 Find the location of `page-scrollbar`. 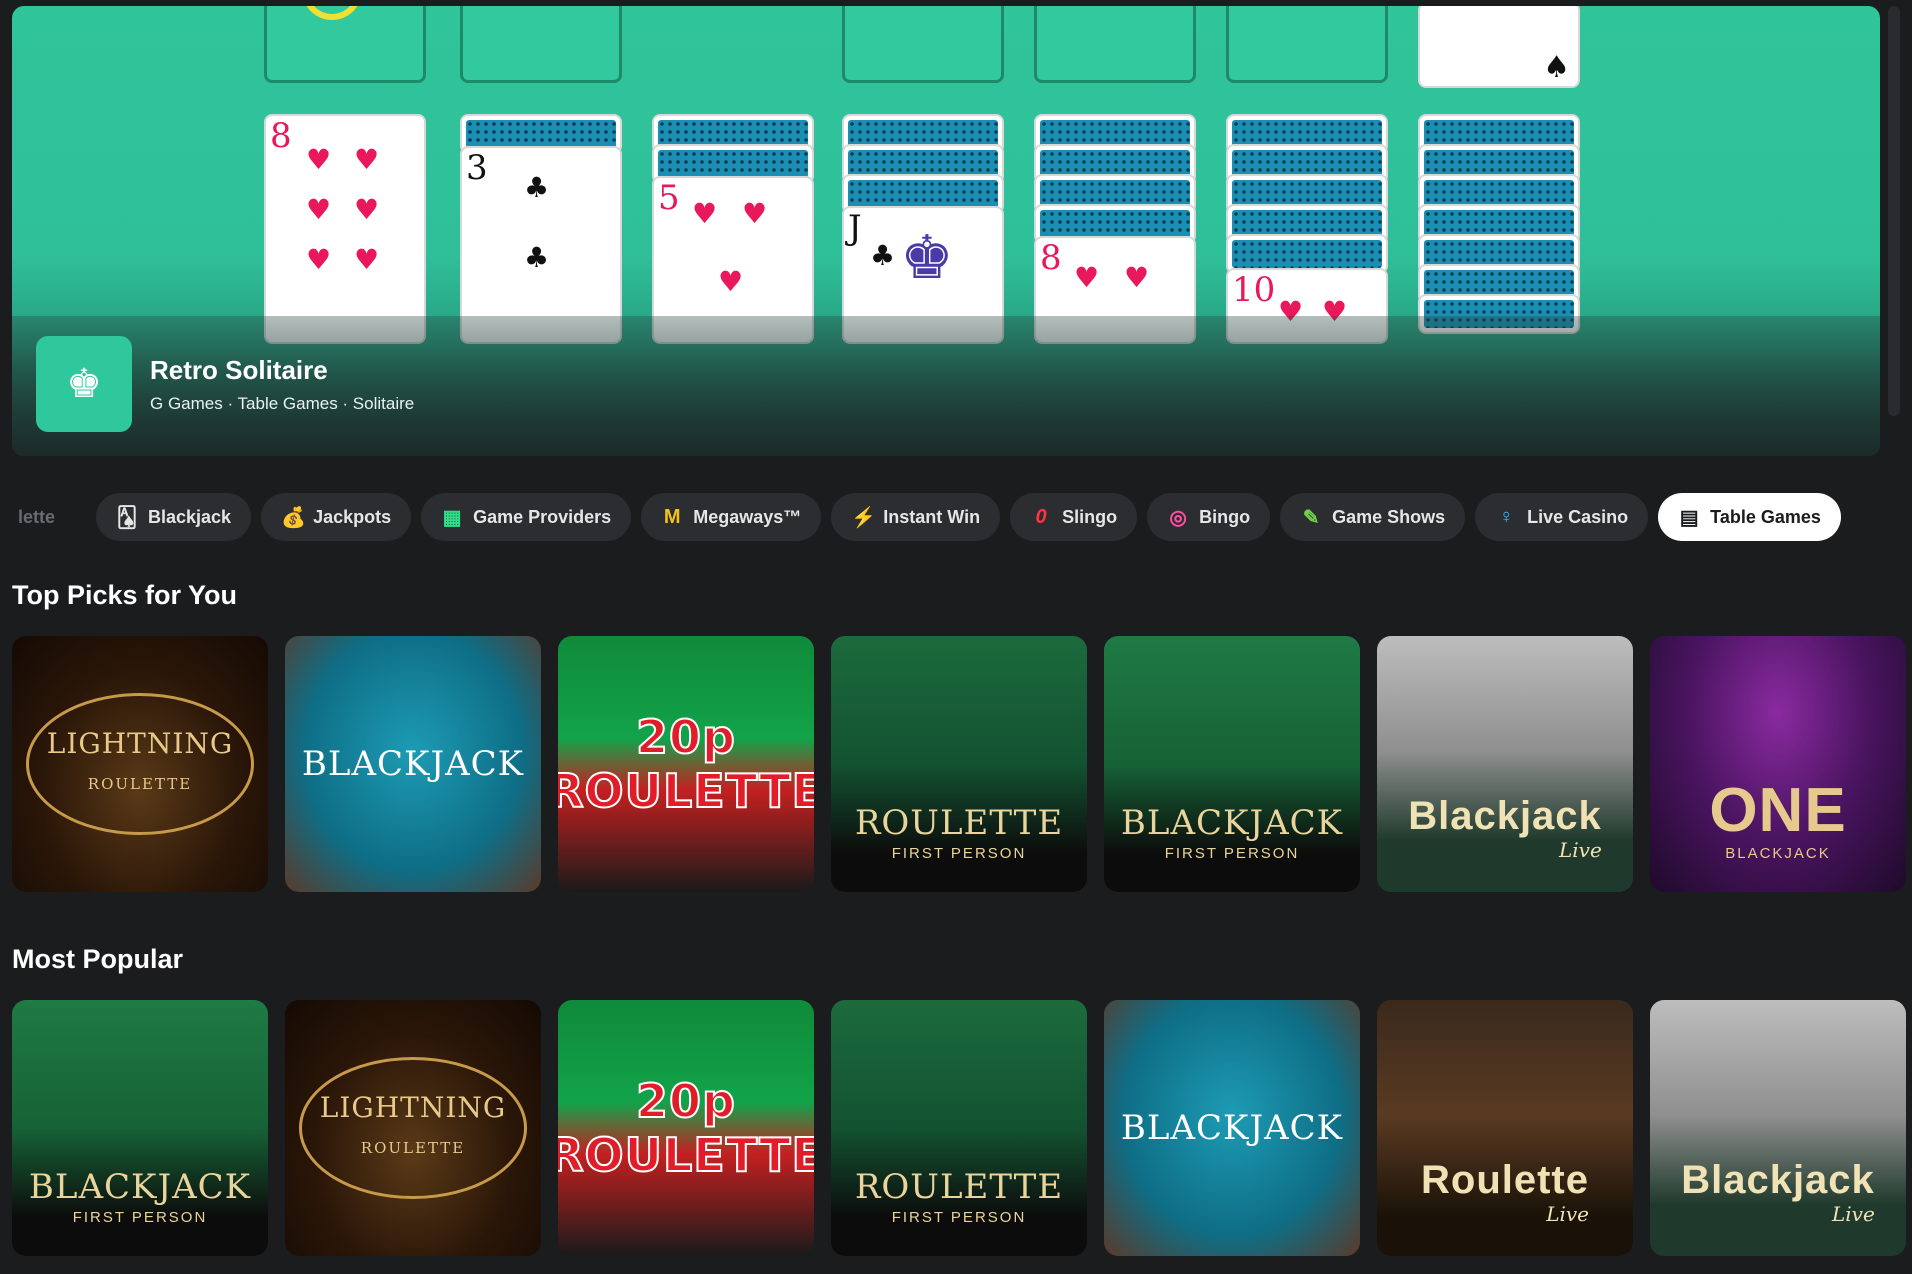

page-scrollbar is located at coordinates (1894, 211).